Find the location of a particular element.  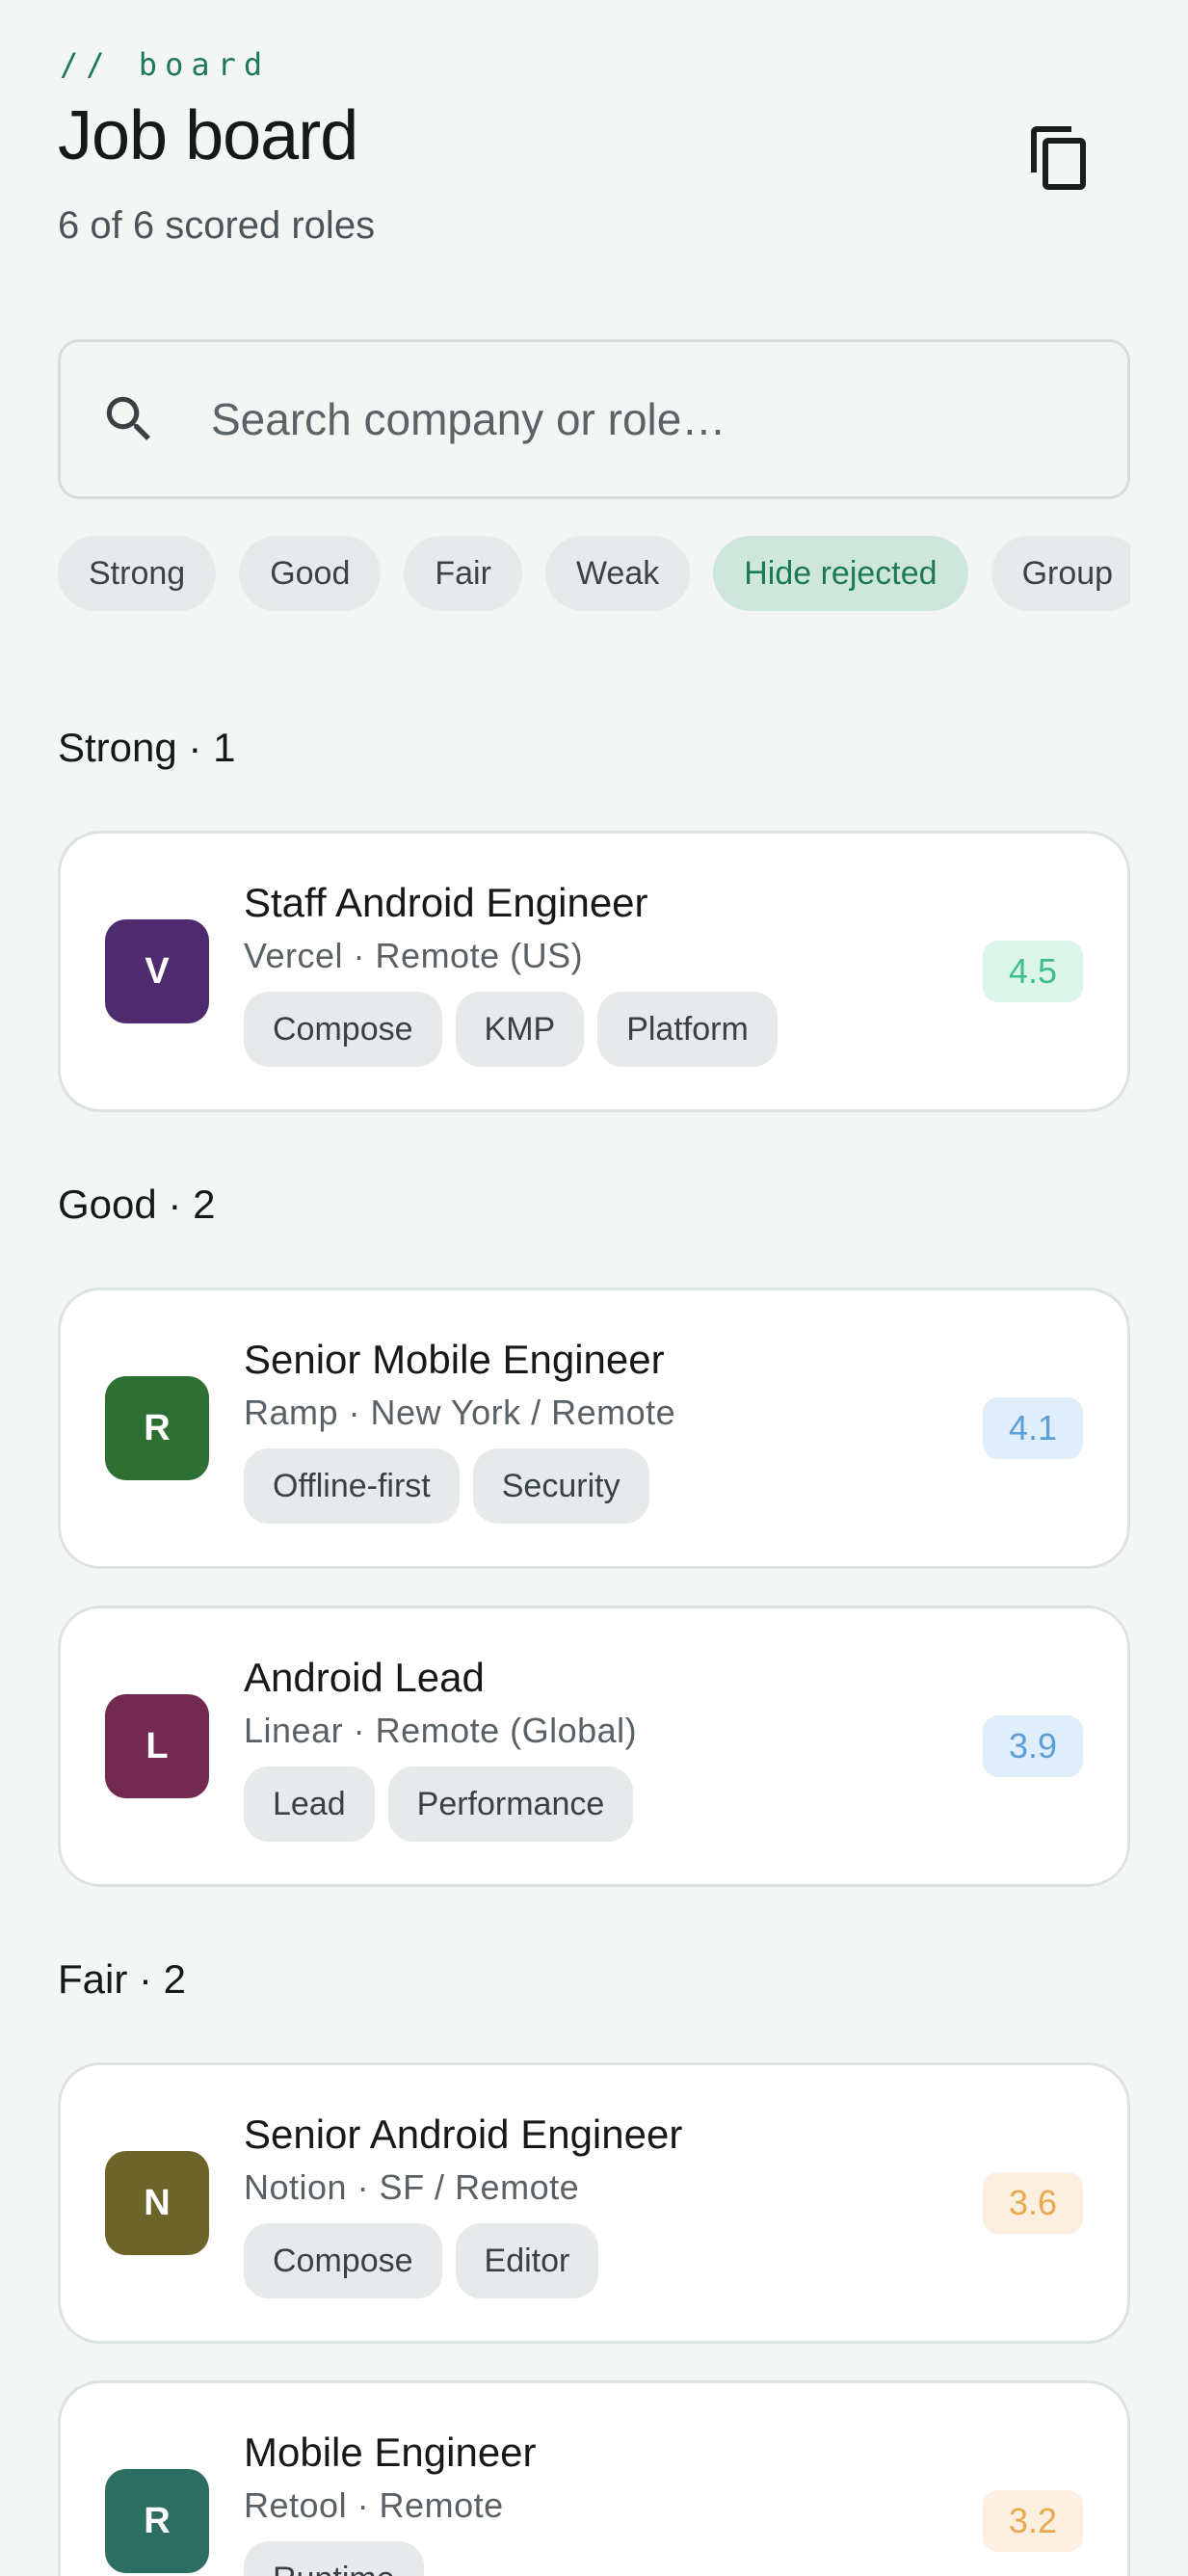

job-title: Android Lead is located at coordinates (364, 1677).